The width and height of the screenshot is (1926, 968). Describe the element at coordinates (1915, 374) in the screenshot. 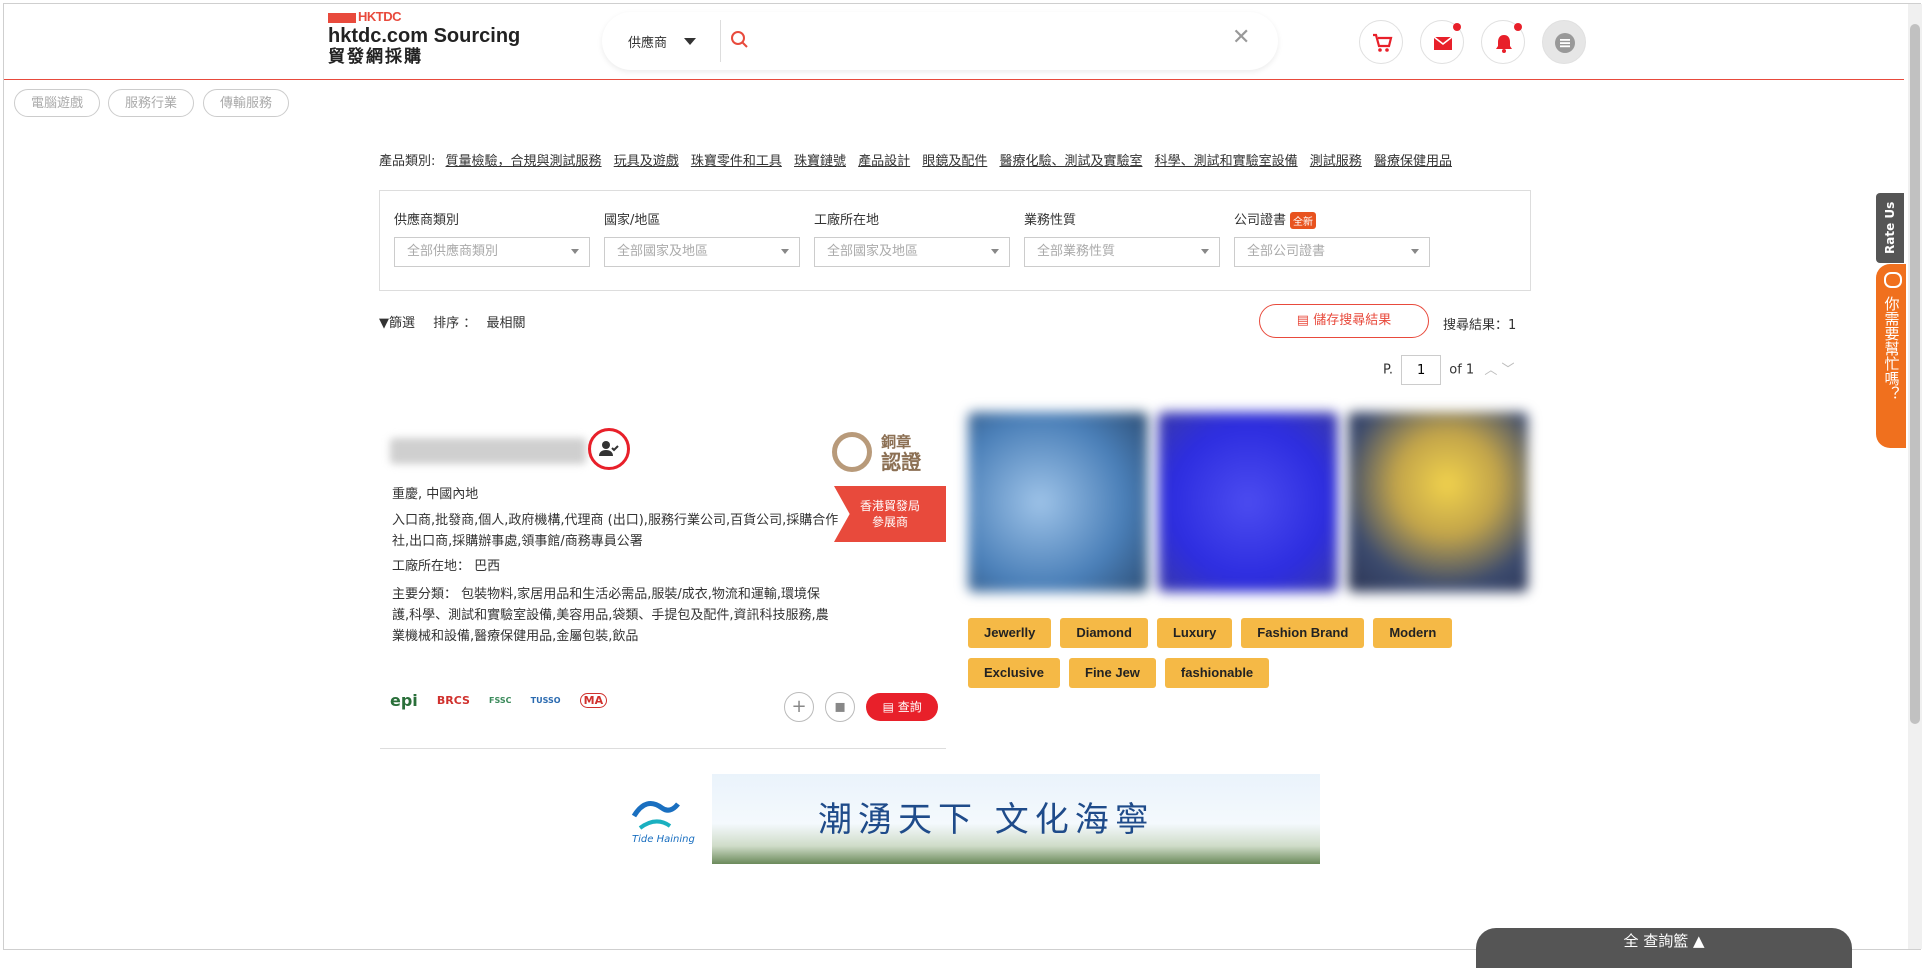

I see `scrollbar-thumb` at that location.